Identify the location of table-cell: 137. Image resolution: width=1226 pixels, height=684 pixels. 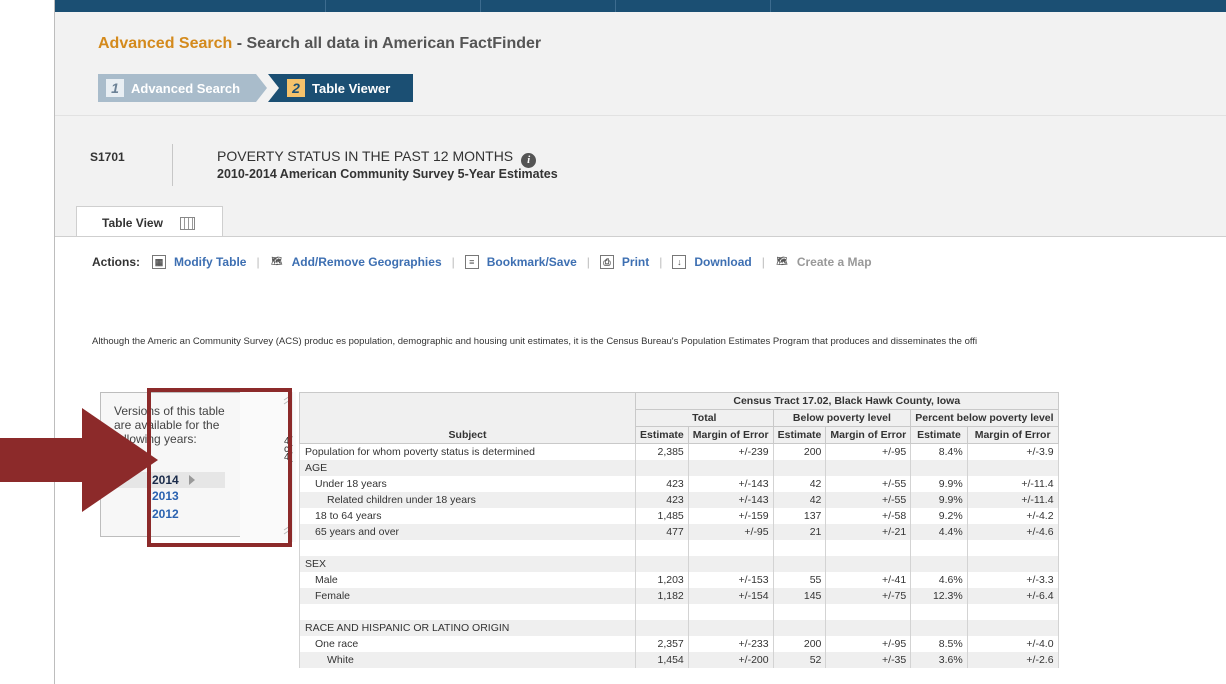
(799, 516).